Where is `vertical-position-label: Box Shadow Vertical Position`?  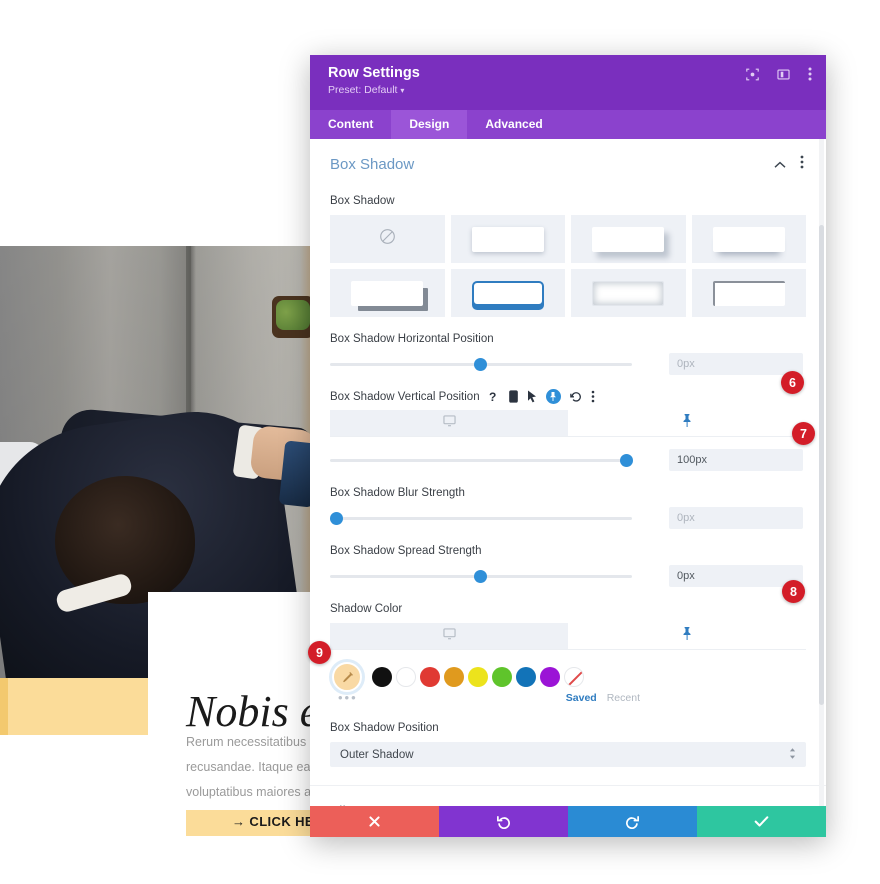
vertical-position-label: Box Shadow Vertical Position is located at coordinates (405, 396).